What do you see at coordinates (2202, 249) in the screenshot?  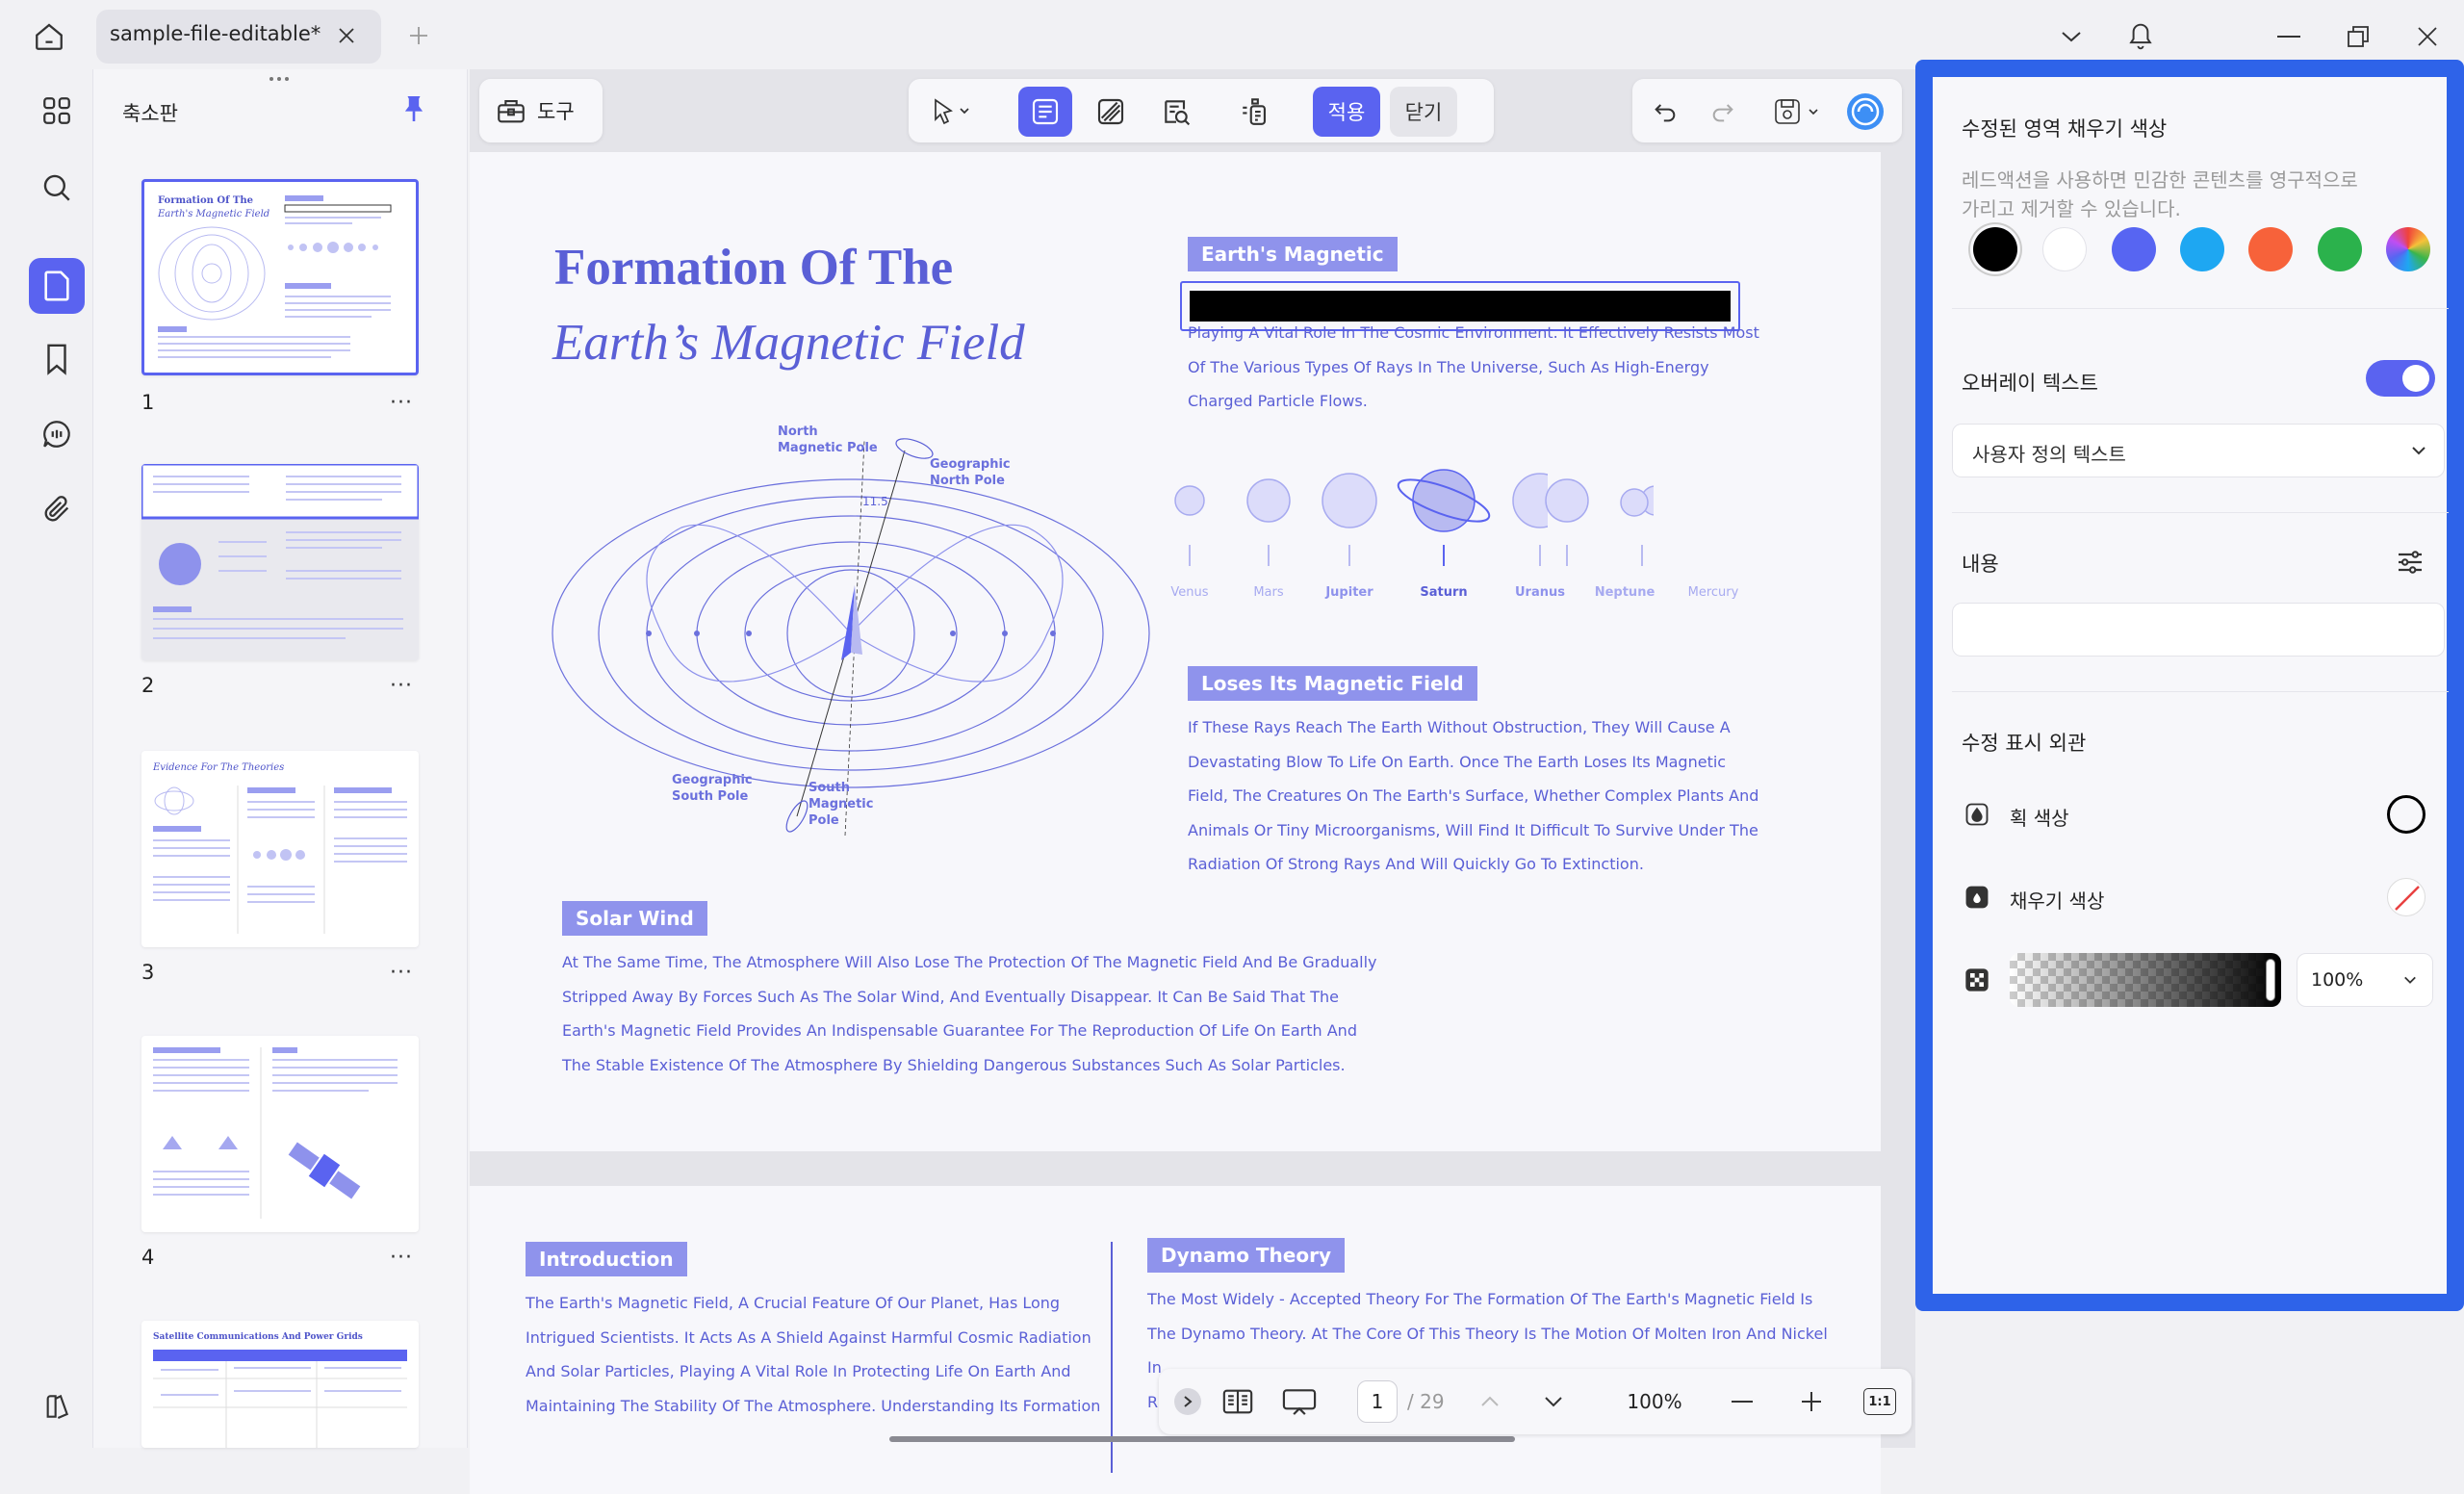 I see `color-swatch-sky` at bounding box center [2202, 249].